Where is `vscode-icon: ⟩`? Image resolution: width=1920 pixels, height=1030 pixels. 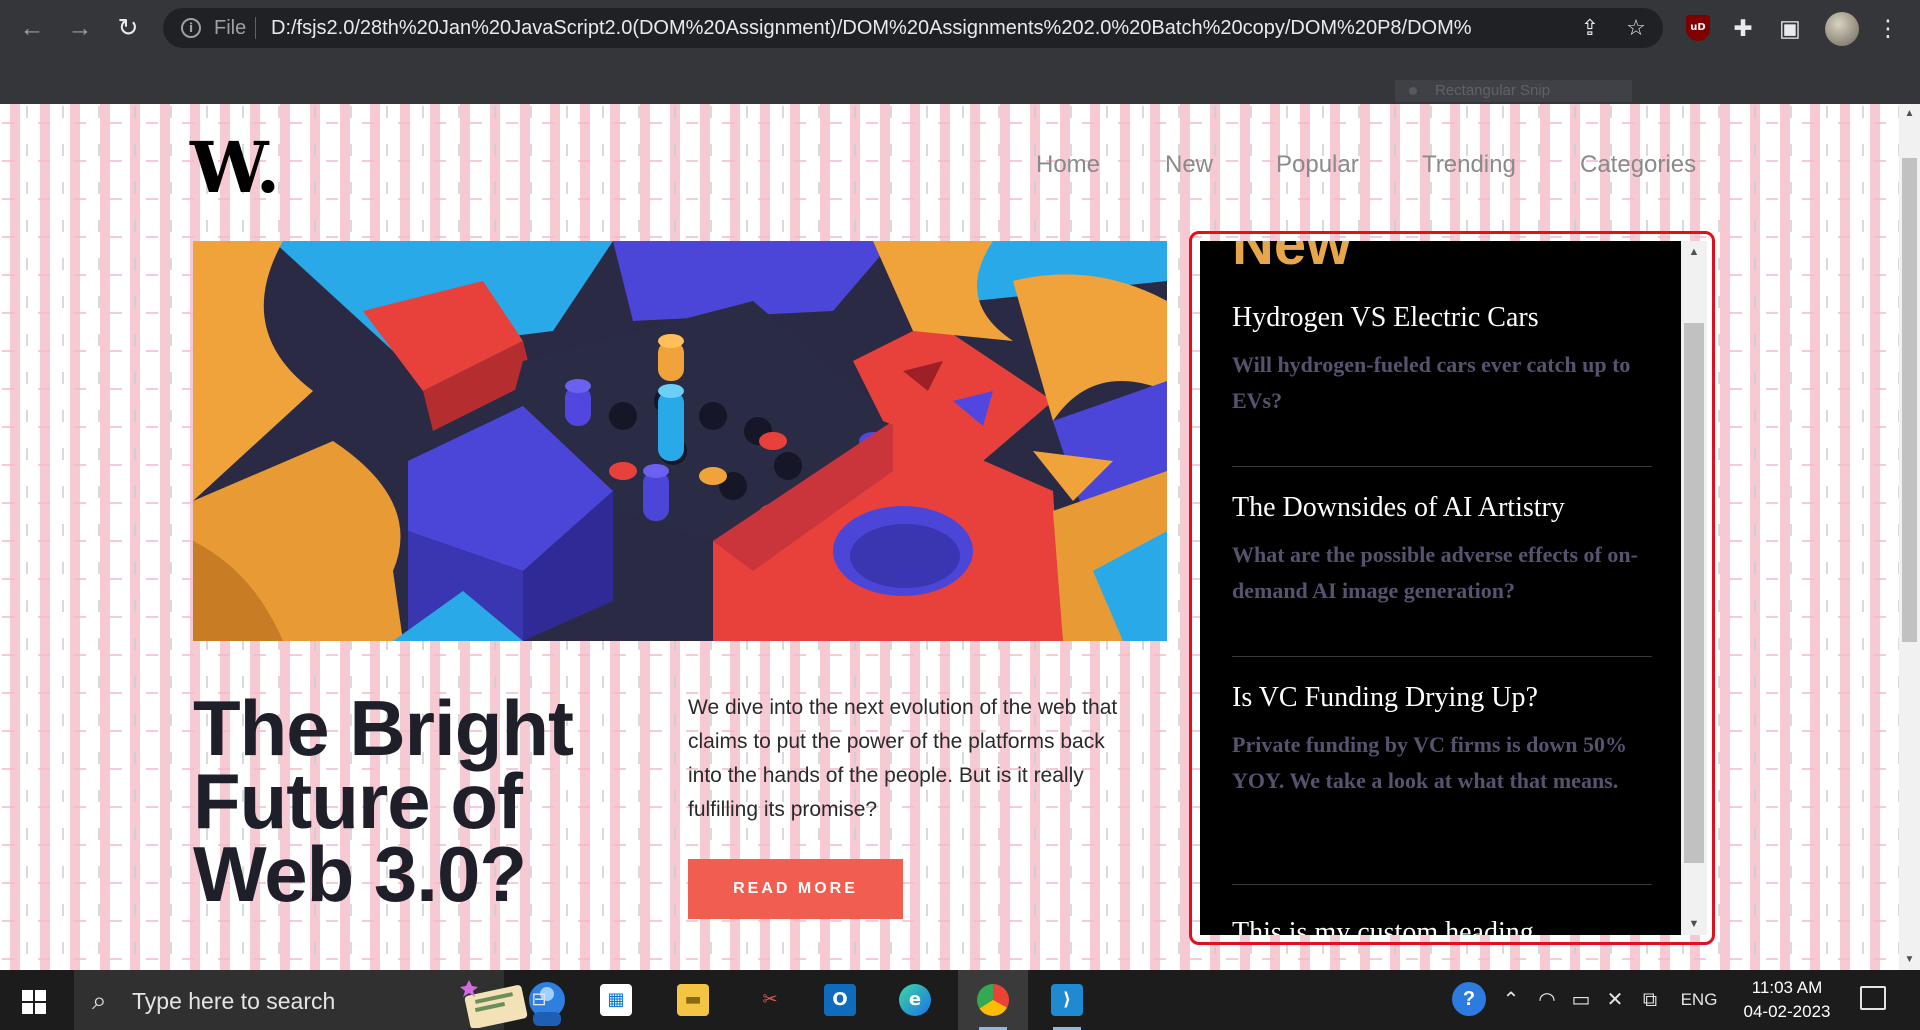
vscode-icon: ⟩ is located at coordinates (1067, 1000).